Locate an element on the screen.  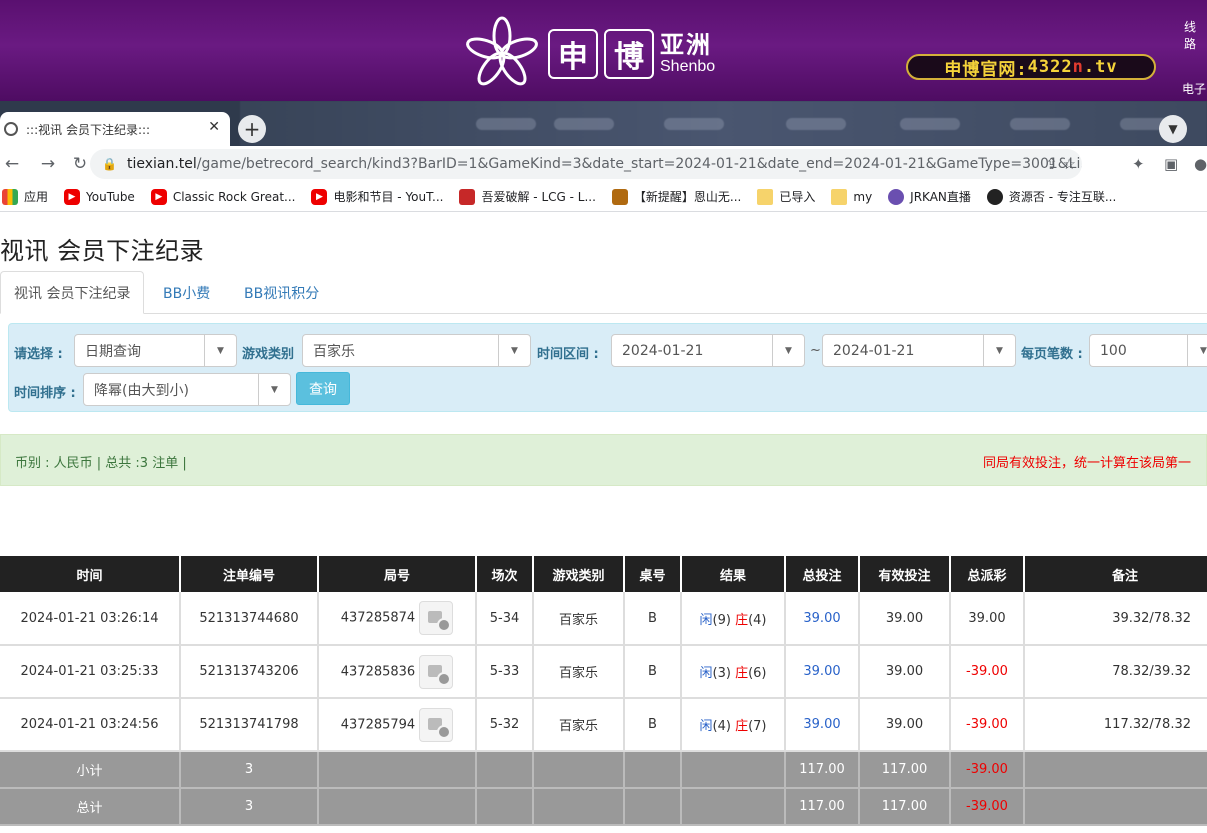
bookmark-my: my is located at coordinates (851, 196).